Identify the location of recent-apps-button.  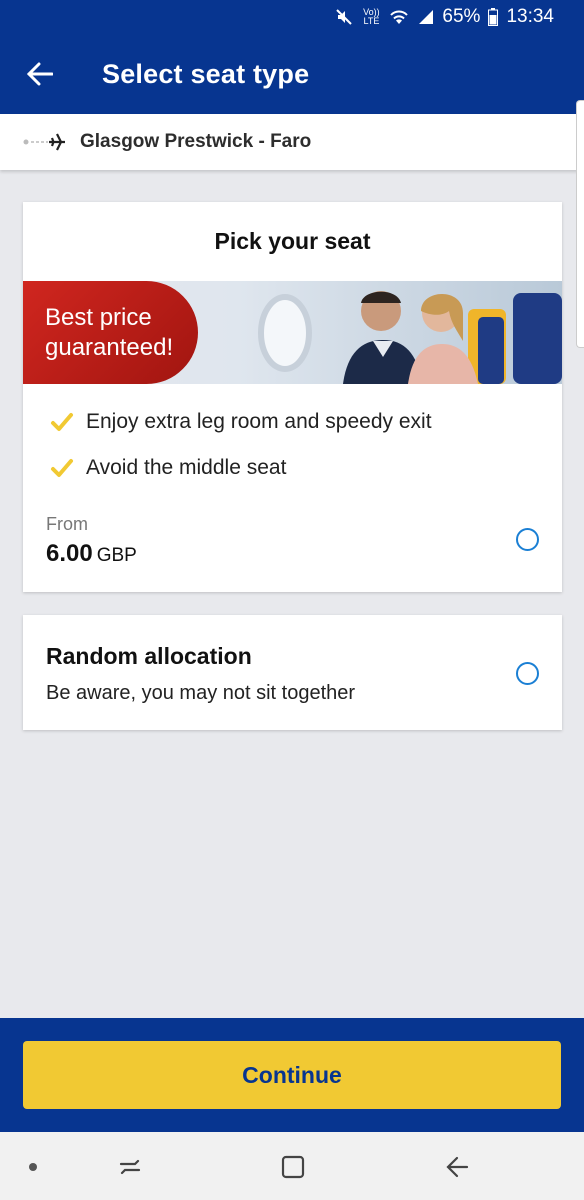
(130, 1167).